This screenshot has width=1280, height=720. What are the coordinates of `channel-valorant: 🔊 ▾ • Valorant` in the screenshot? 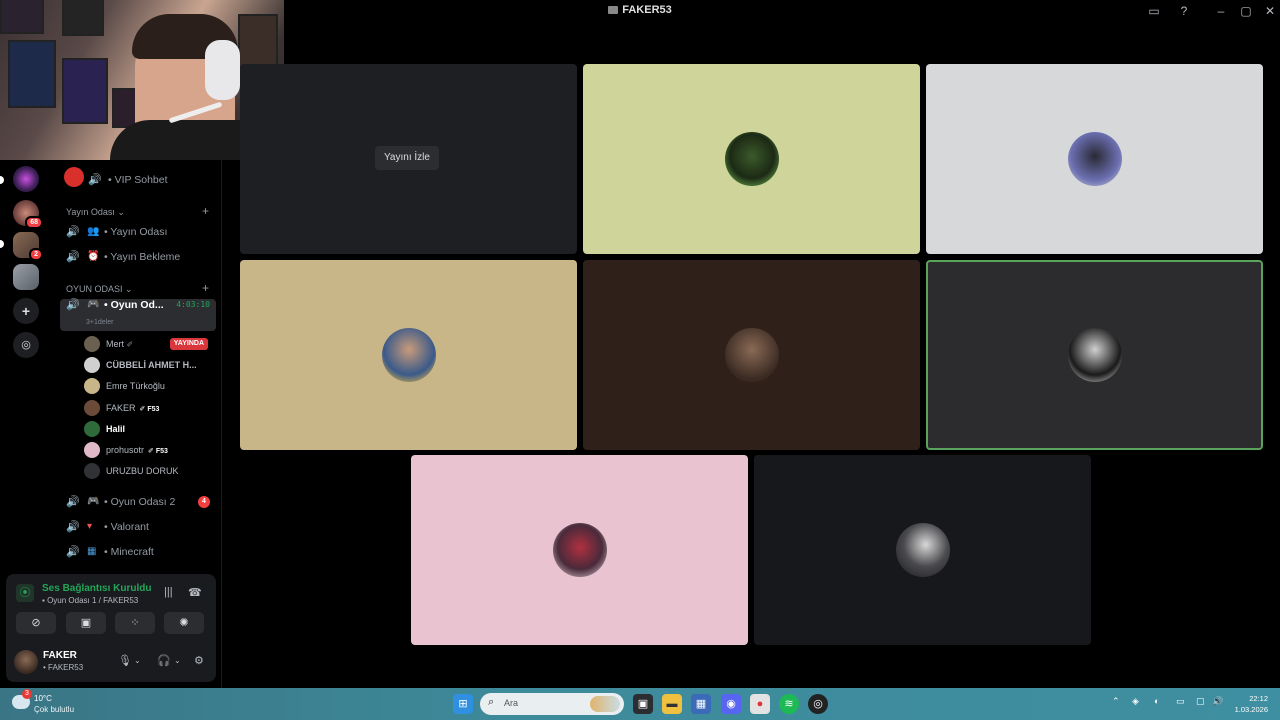 It's located at (138, 527).